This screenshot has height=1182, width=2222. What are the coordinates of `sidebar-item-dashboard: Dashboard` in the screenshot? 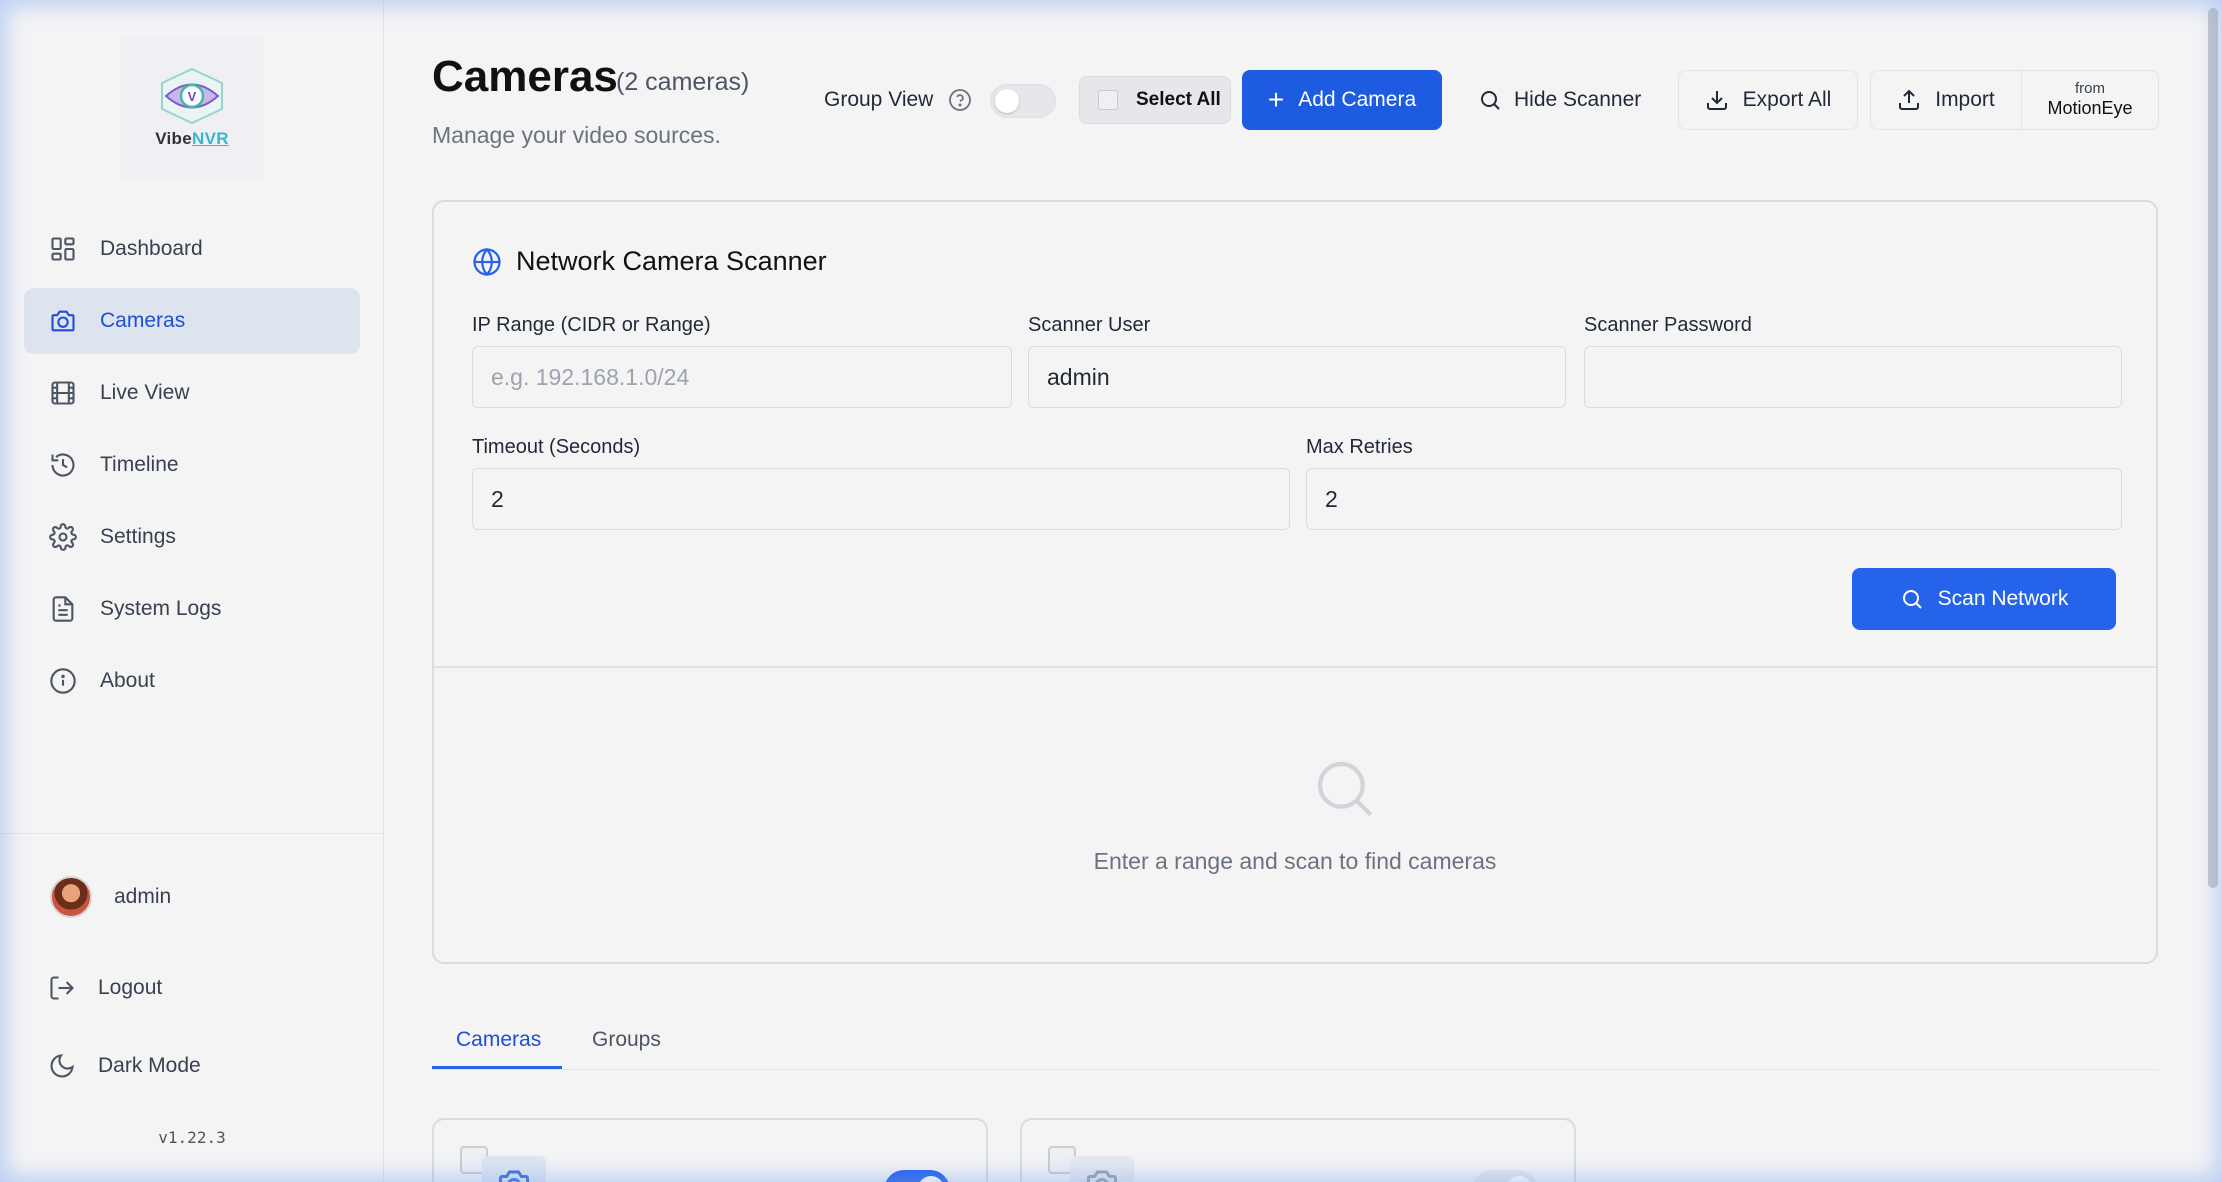 It's located at (192, 249).